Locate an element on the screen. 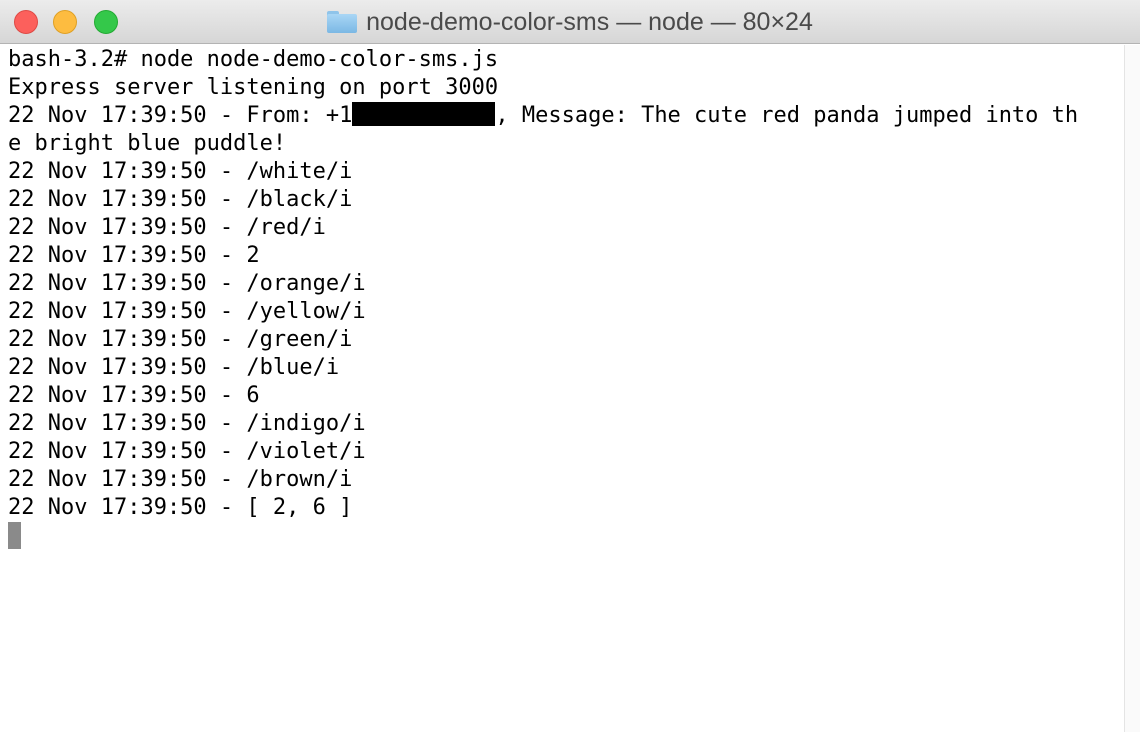 The width and height of the screenshot is (1140, 732). terminal-line: 22 Nov 17:39:50 - 2 is located at coordinates (134, 255).